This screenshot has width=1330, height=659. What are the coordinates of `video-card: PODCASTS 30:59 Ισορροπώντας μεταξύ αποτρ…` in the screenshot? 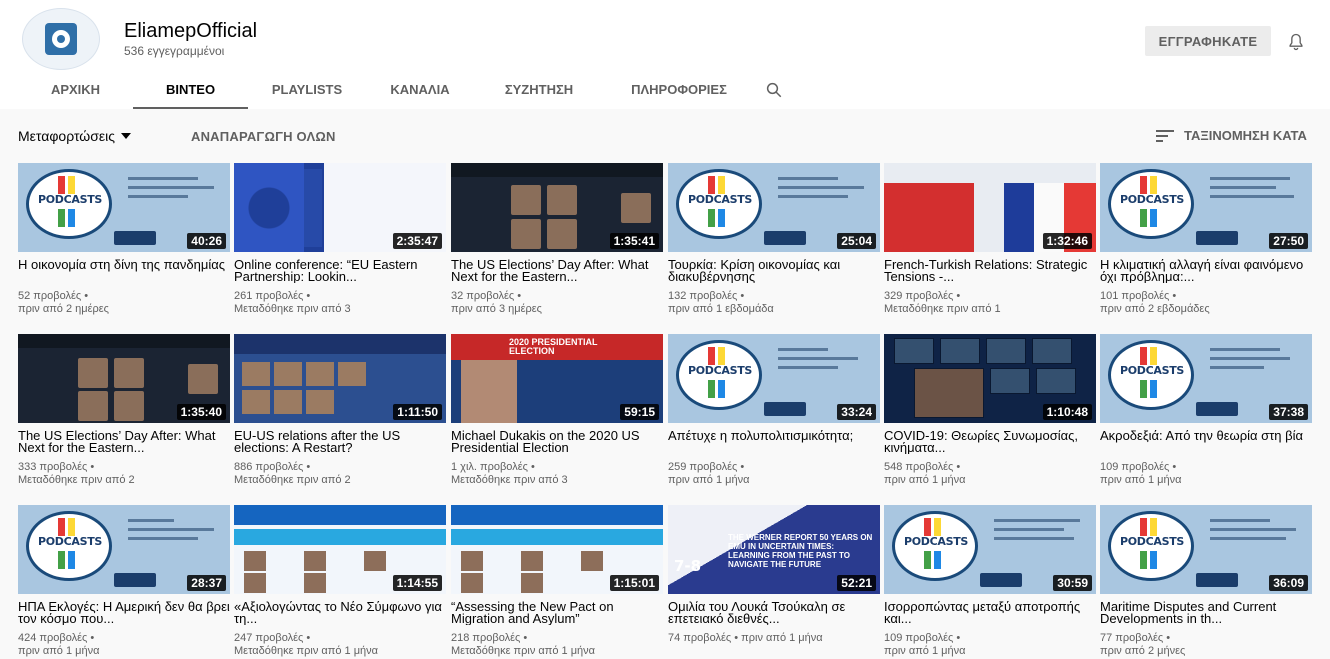 It's located at (990, 581).